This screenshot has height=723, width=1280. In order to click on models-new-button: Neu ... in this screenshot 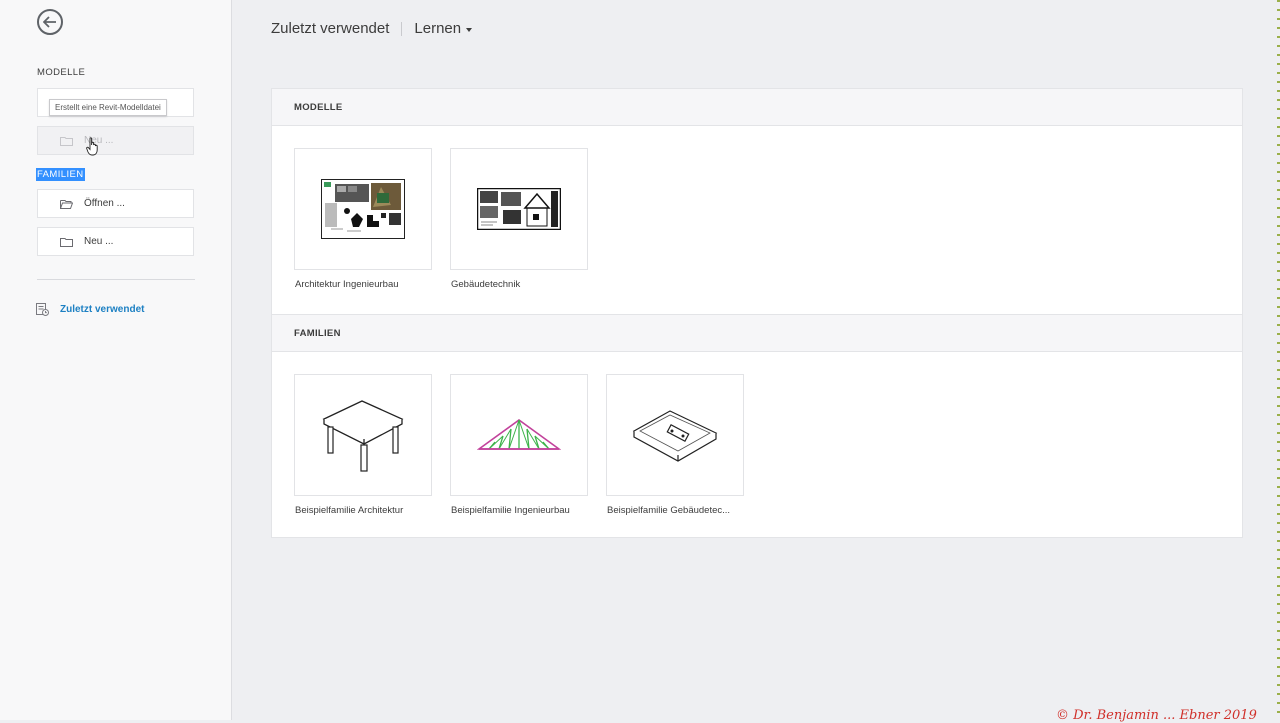, I will do `click(115, 140)`.